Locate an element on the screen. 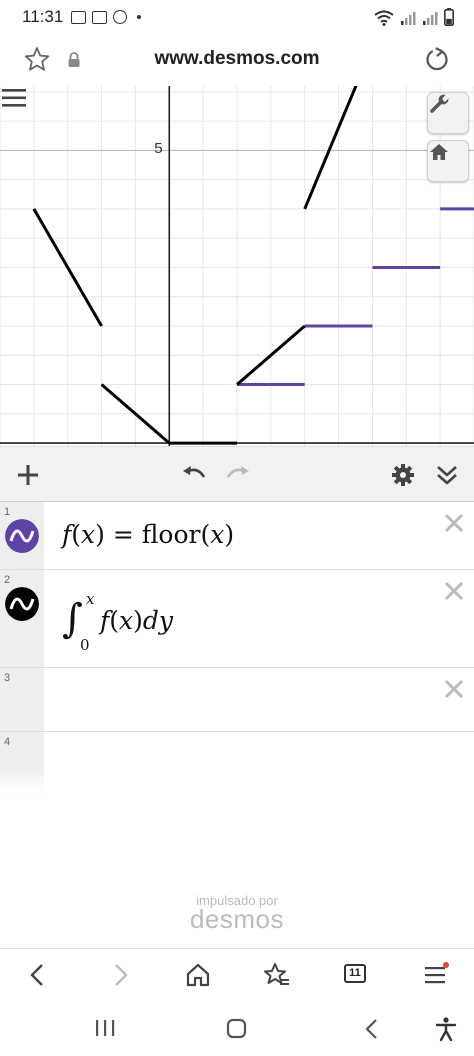 This screenshot has width=474, height=1056. expression-color-icon-black is located at coordinates (22, 604).